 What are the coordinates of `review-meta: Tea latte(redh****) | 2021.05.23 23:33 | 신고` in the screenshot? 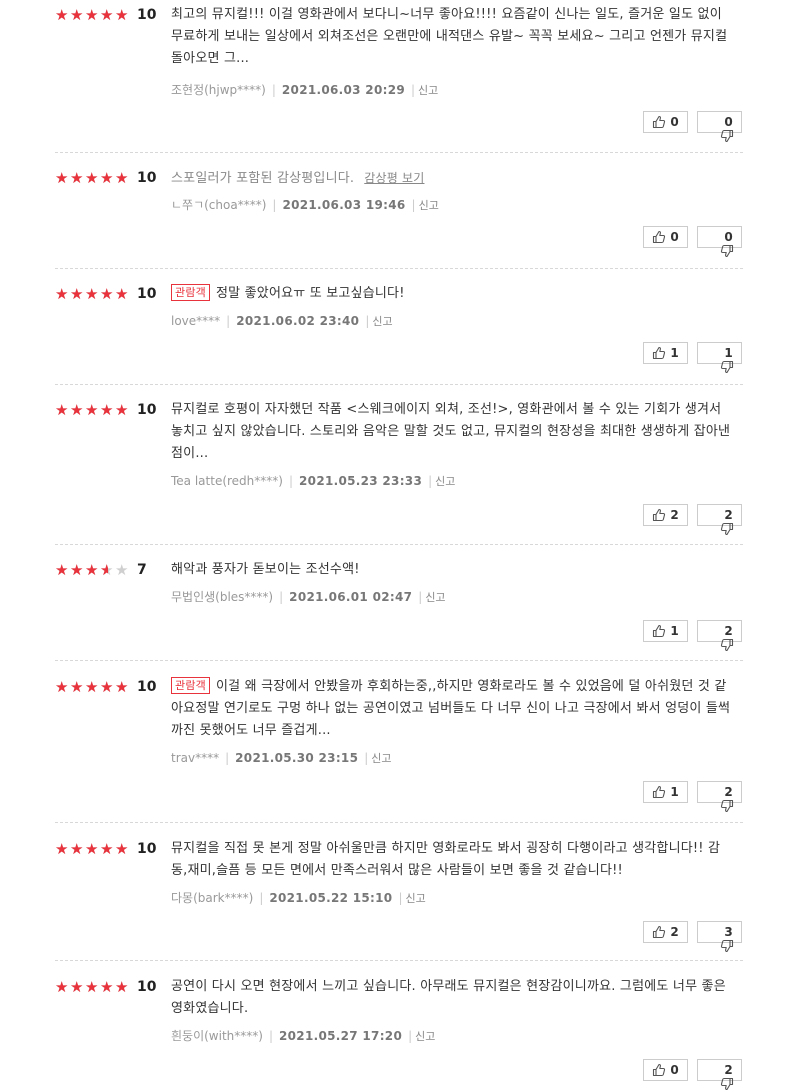 It's located at (313, 481).